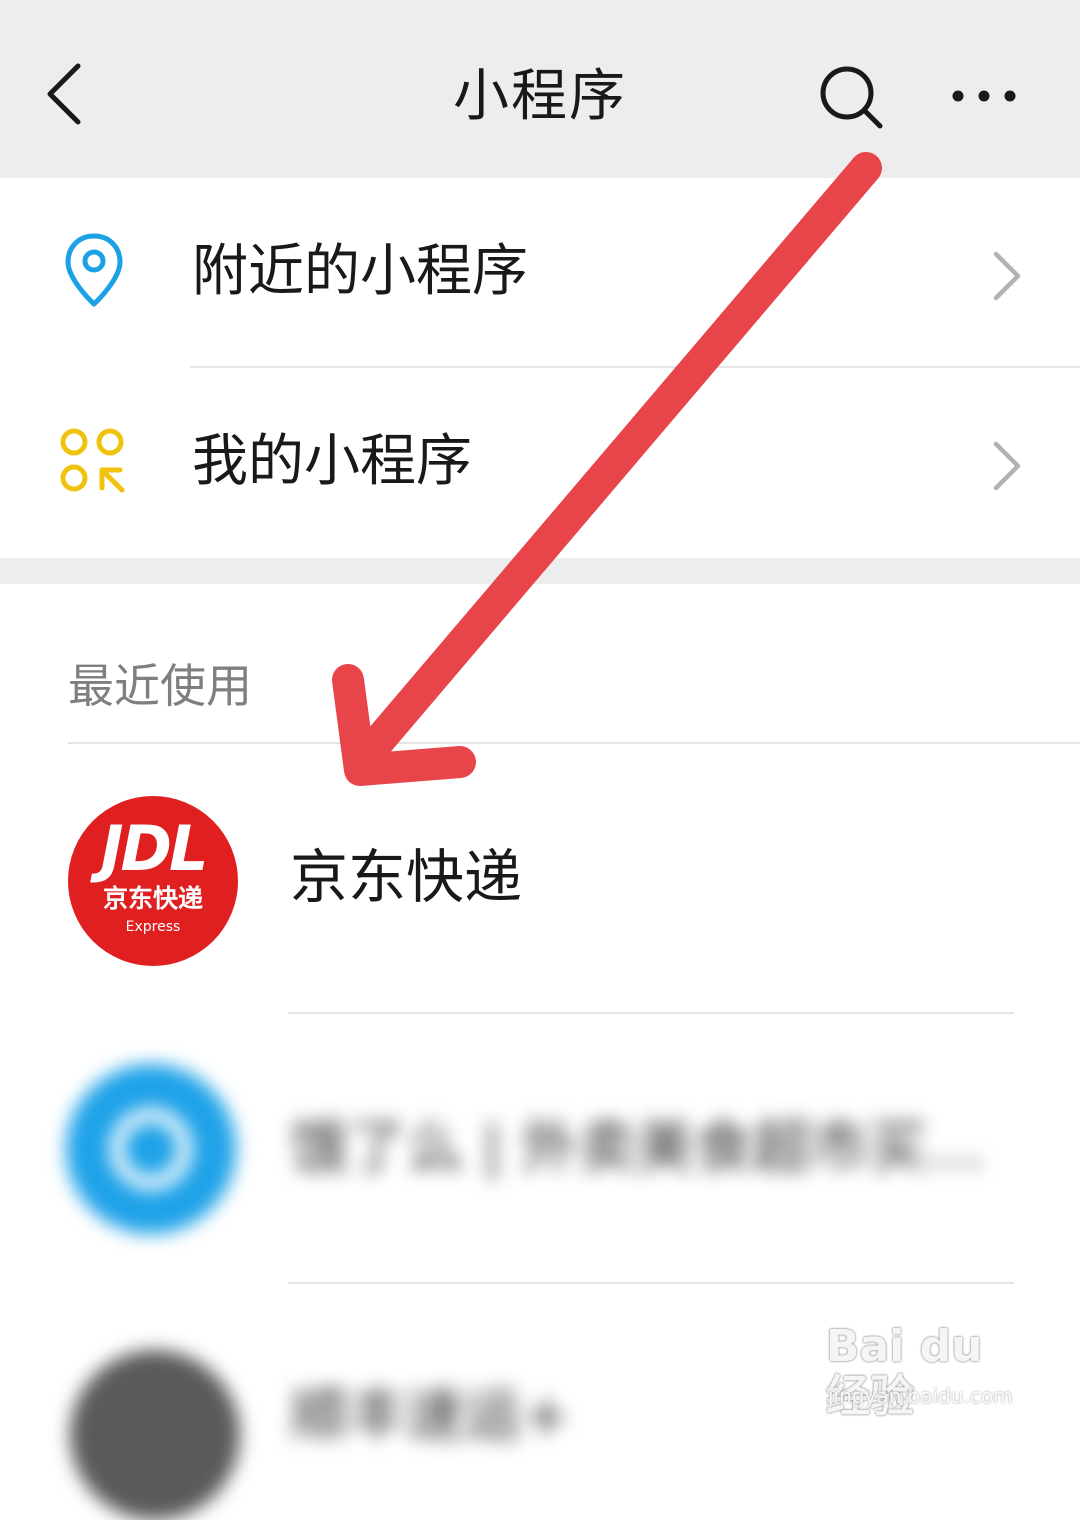 Image resolution: width=1080 pixels, height=1520 pixels. What do you see at coordinates (360, 271) in the screenshot?
I see `menu-item-label: 附近的小程序` at bounding box center [360, 271].